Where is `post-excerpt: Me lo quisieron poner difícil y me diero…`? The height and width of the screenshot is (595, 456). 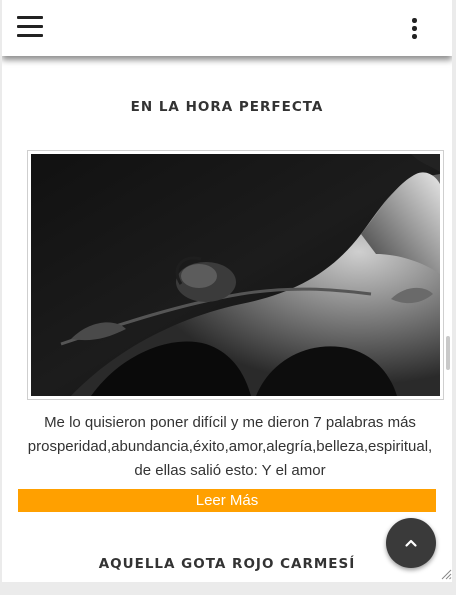
post-excerpt: Me lo quisieron poner difícil y me diero… is located at coordinates (230, 447).